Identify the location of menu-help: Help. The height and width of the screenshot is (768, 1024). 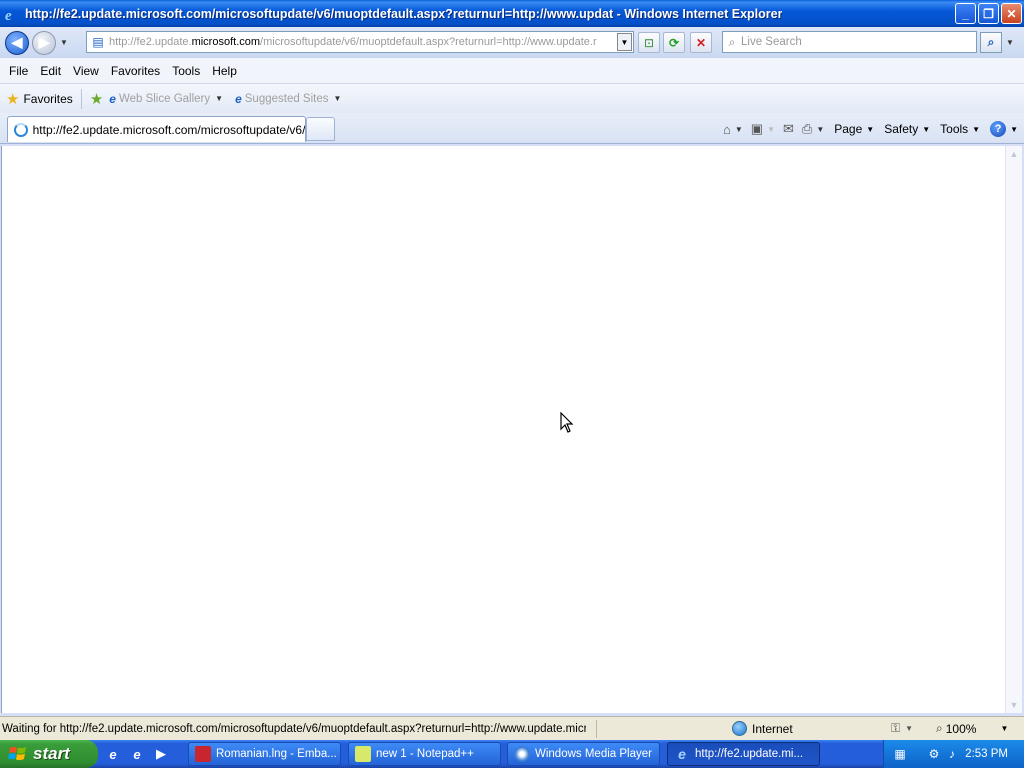
(224, 71).